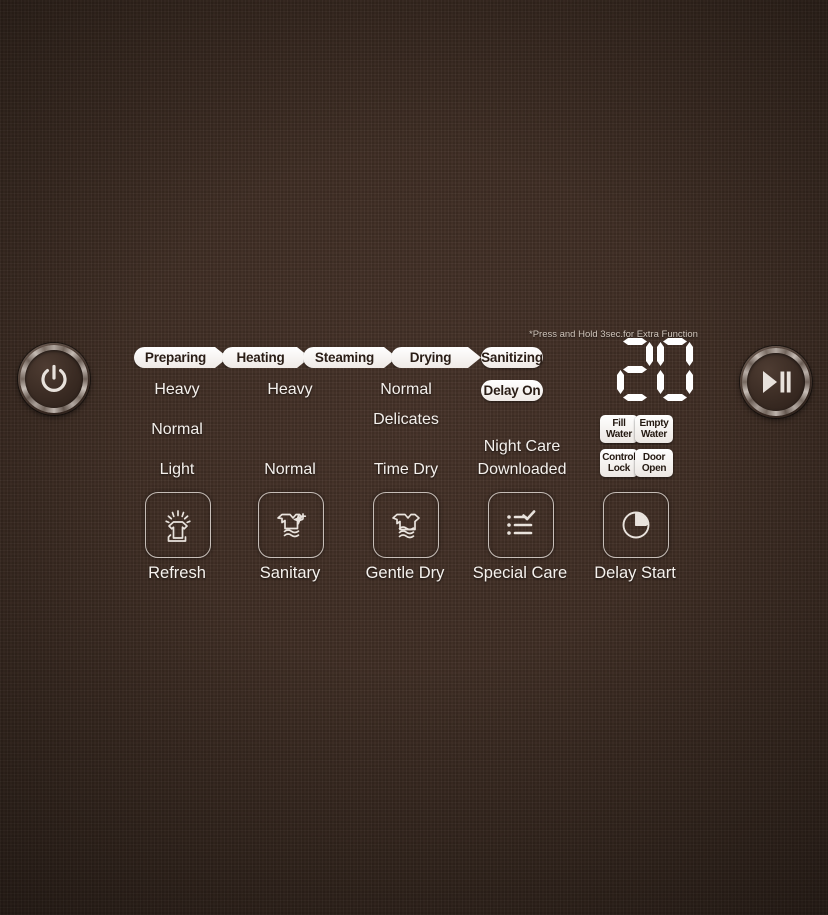  I want to click on display-digit-tens, so click(635, 370).